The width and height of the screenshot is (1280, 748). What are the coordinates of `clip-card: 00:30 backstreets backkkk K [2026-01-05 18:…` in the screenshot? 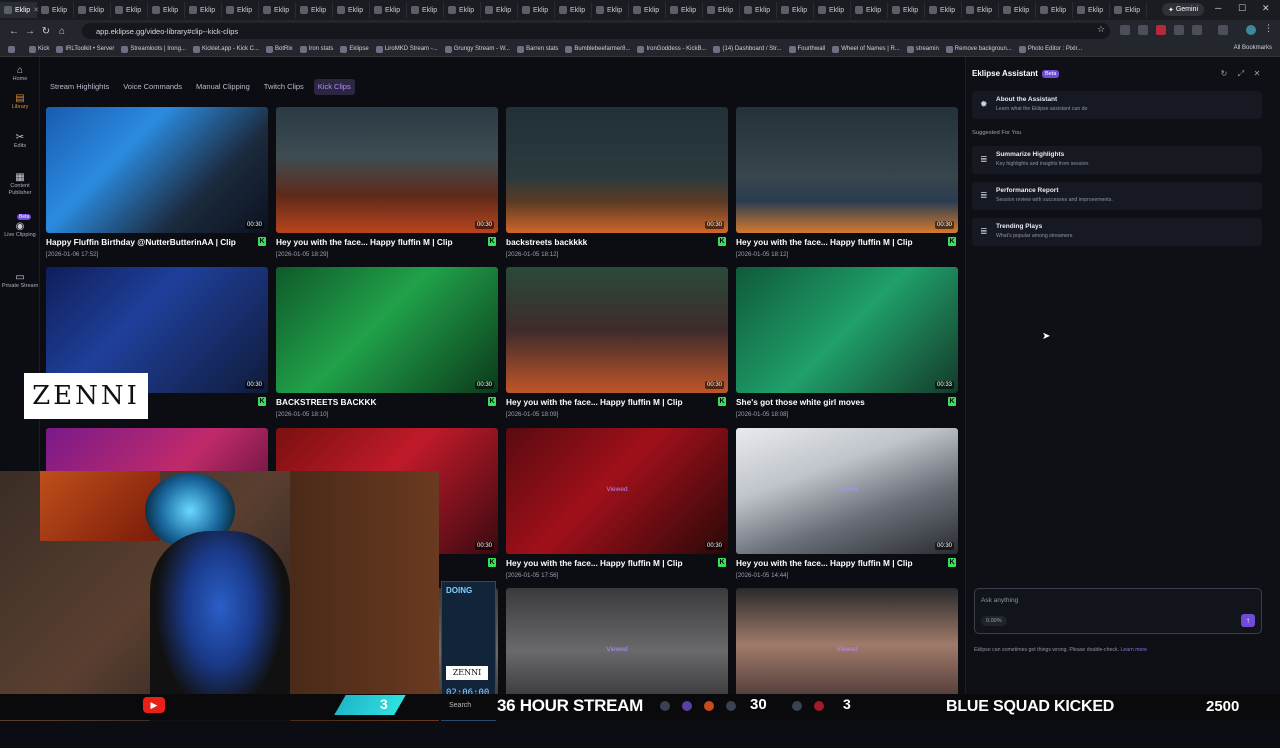 It's located at (617, 187).